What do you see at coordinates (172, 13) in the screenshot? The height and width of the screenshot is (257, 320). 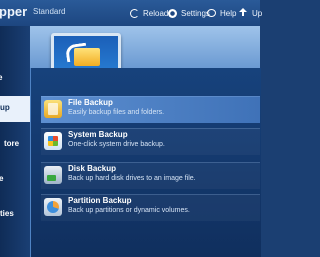 I see `gear-icon` at bounding box center [172, 13].